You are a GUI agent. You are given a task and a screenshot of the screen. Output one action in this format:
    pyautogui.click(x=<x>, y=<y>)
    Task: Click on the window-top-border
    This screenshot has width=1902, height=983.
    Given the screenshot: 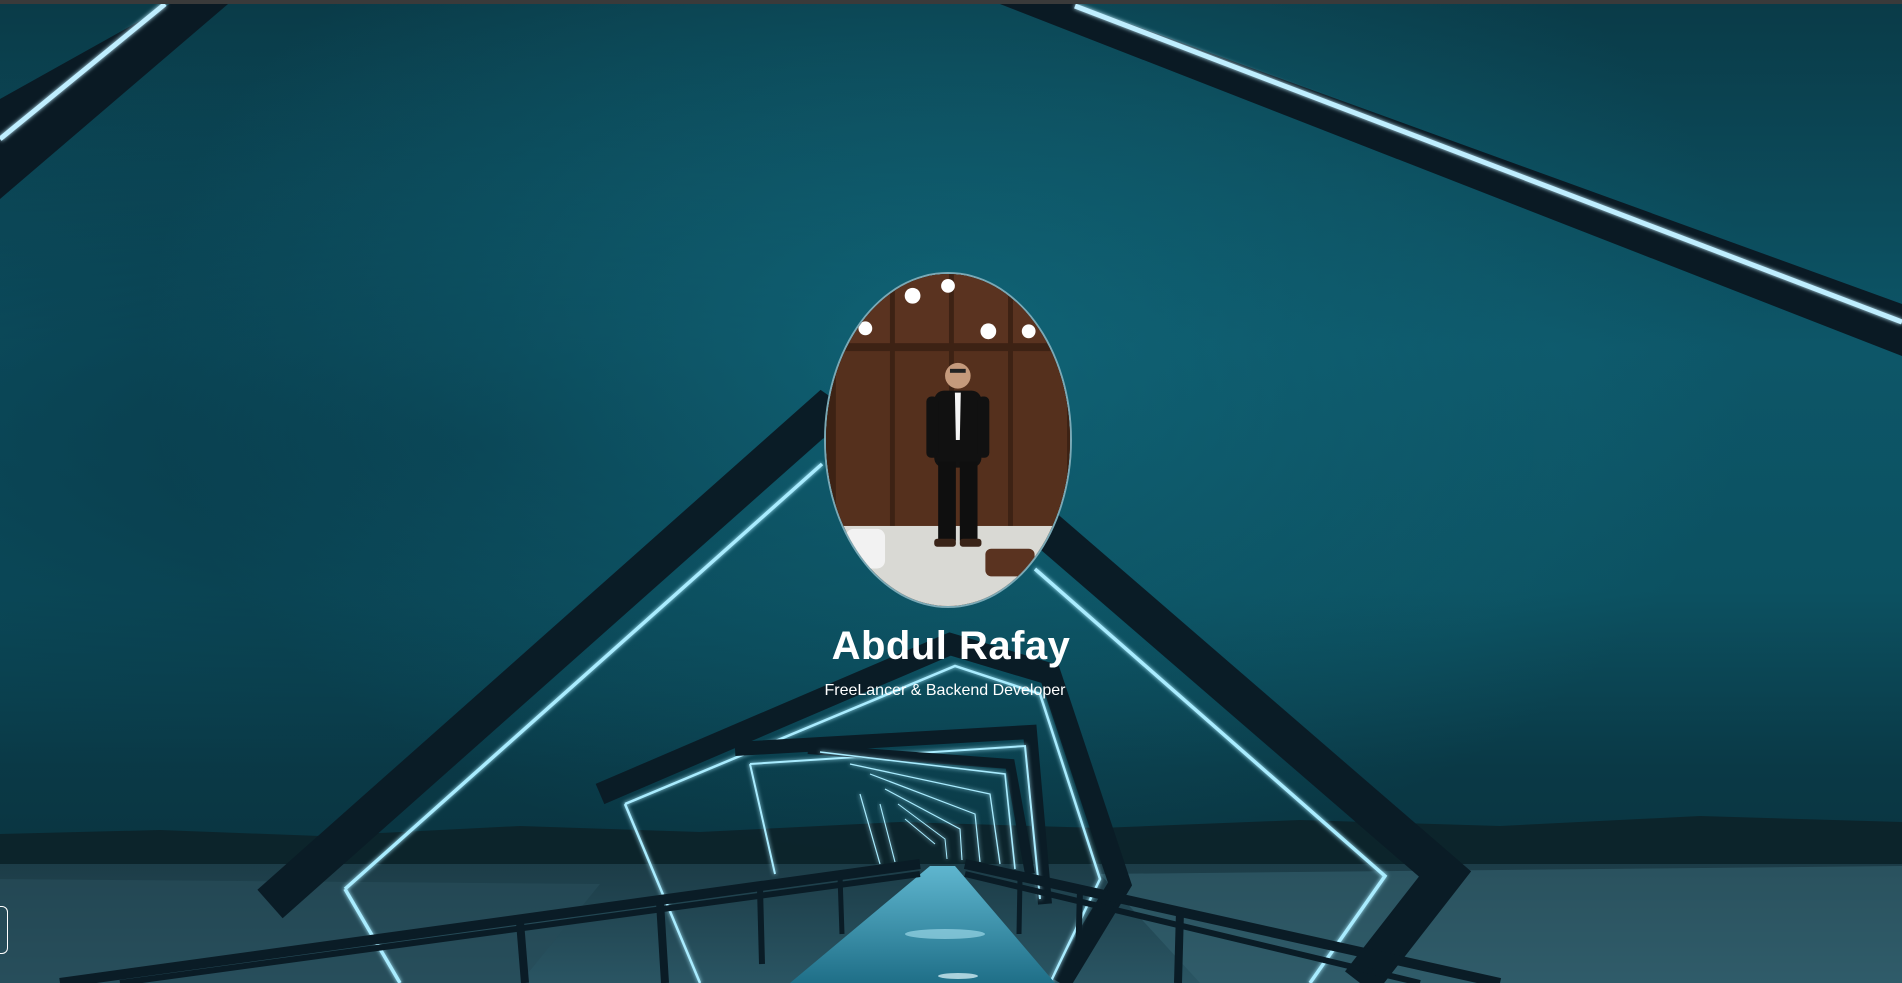 What is the action you would take?
    pyautogui.click(x=951, y=2)
    